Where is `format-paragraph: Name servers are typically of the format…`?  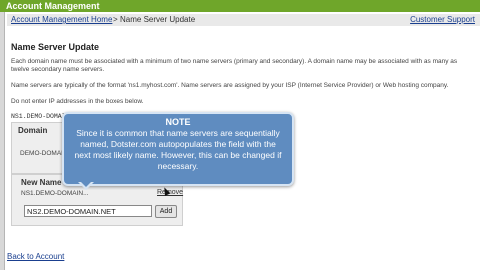
format-paragraph: Name servers are typically of the format… is located at coordinates (230, 85).